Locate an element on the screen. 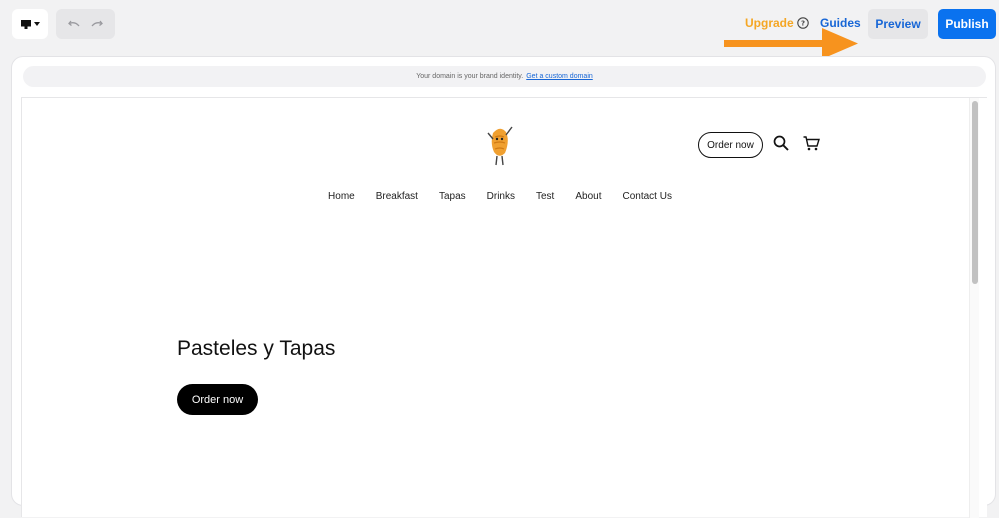 Image resolution: width=999 pixels, height=518 pixels. custom-domain-link: Get a custom domain is located at coordinates (559, 76).